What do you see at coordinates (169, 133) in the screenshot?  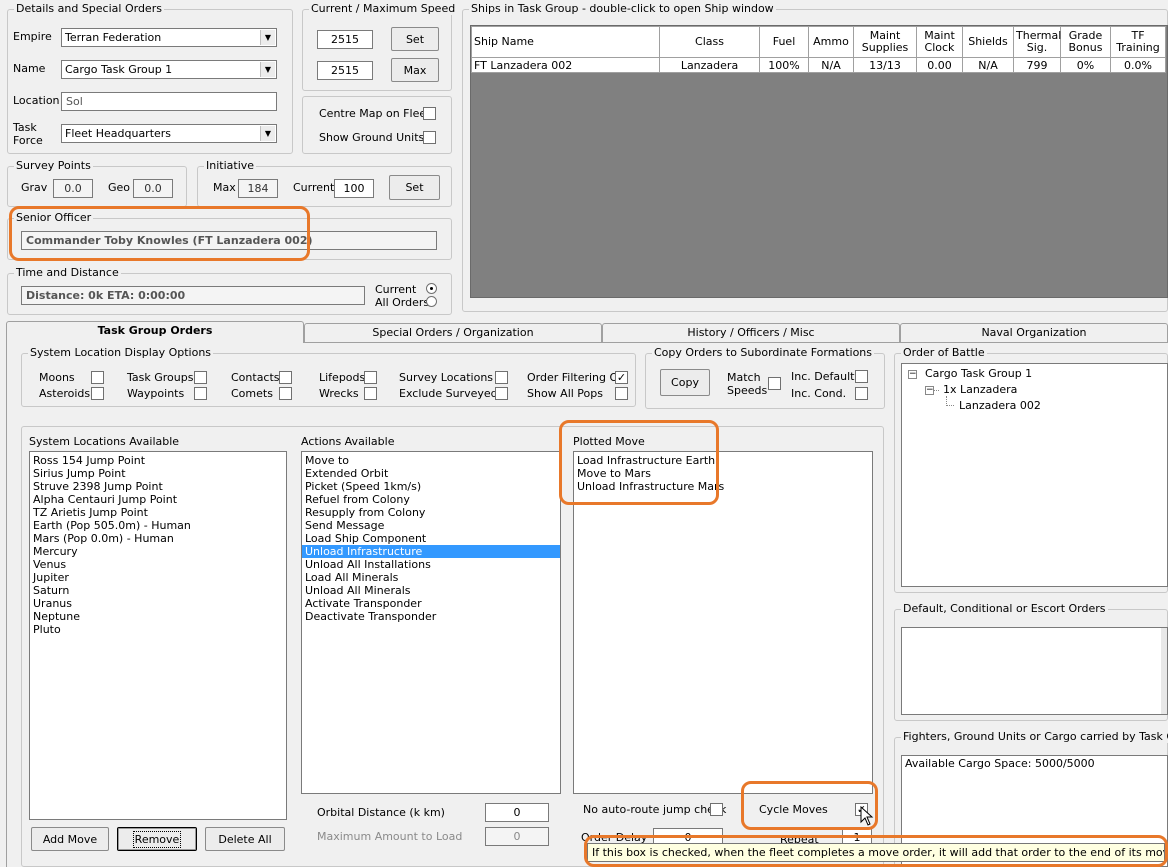 I see `task-force-combo: Fleet Headquarters ▼` at bounding box center [169, 133].